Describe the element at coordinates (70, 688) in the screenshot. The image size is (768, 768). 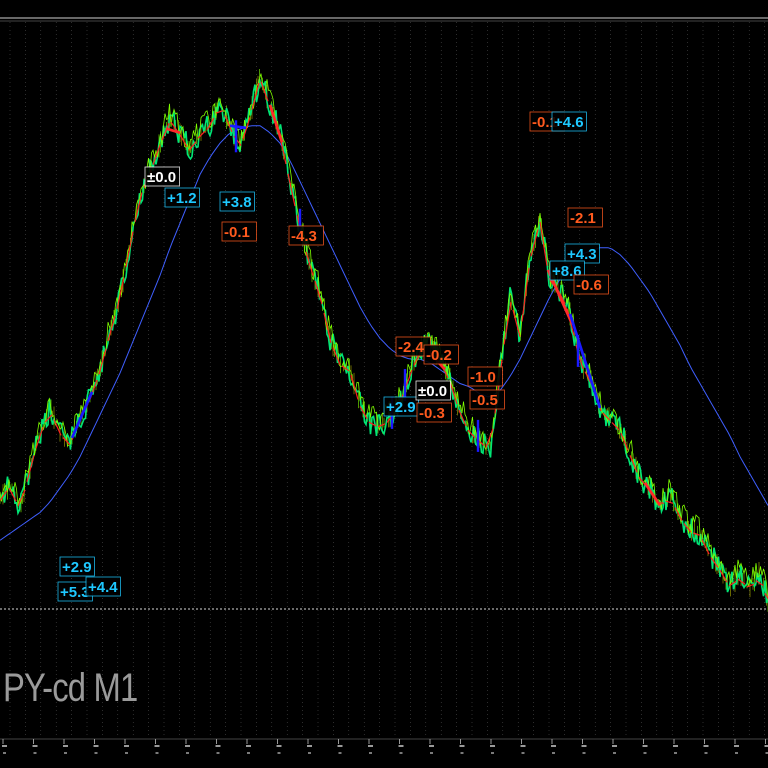
I see `symbol-watermark: PY-cd M1` at that location.